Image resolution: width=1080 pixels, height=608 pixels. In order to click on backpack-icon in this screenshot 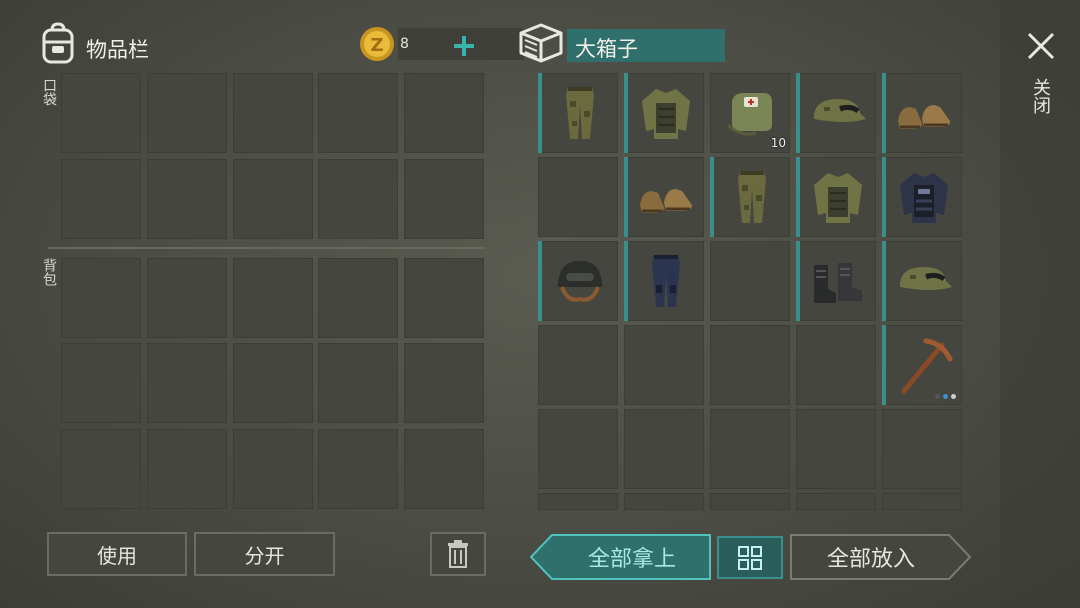, I will do `click(58, 43)`.